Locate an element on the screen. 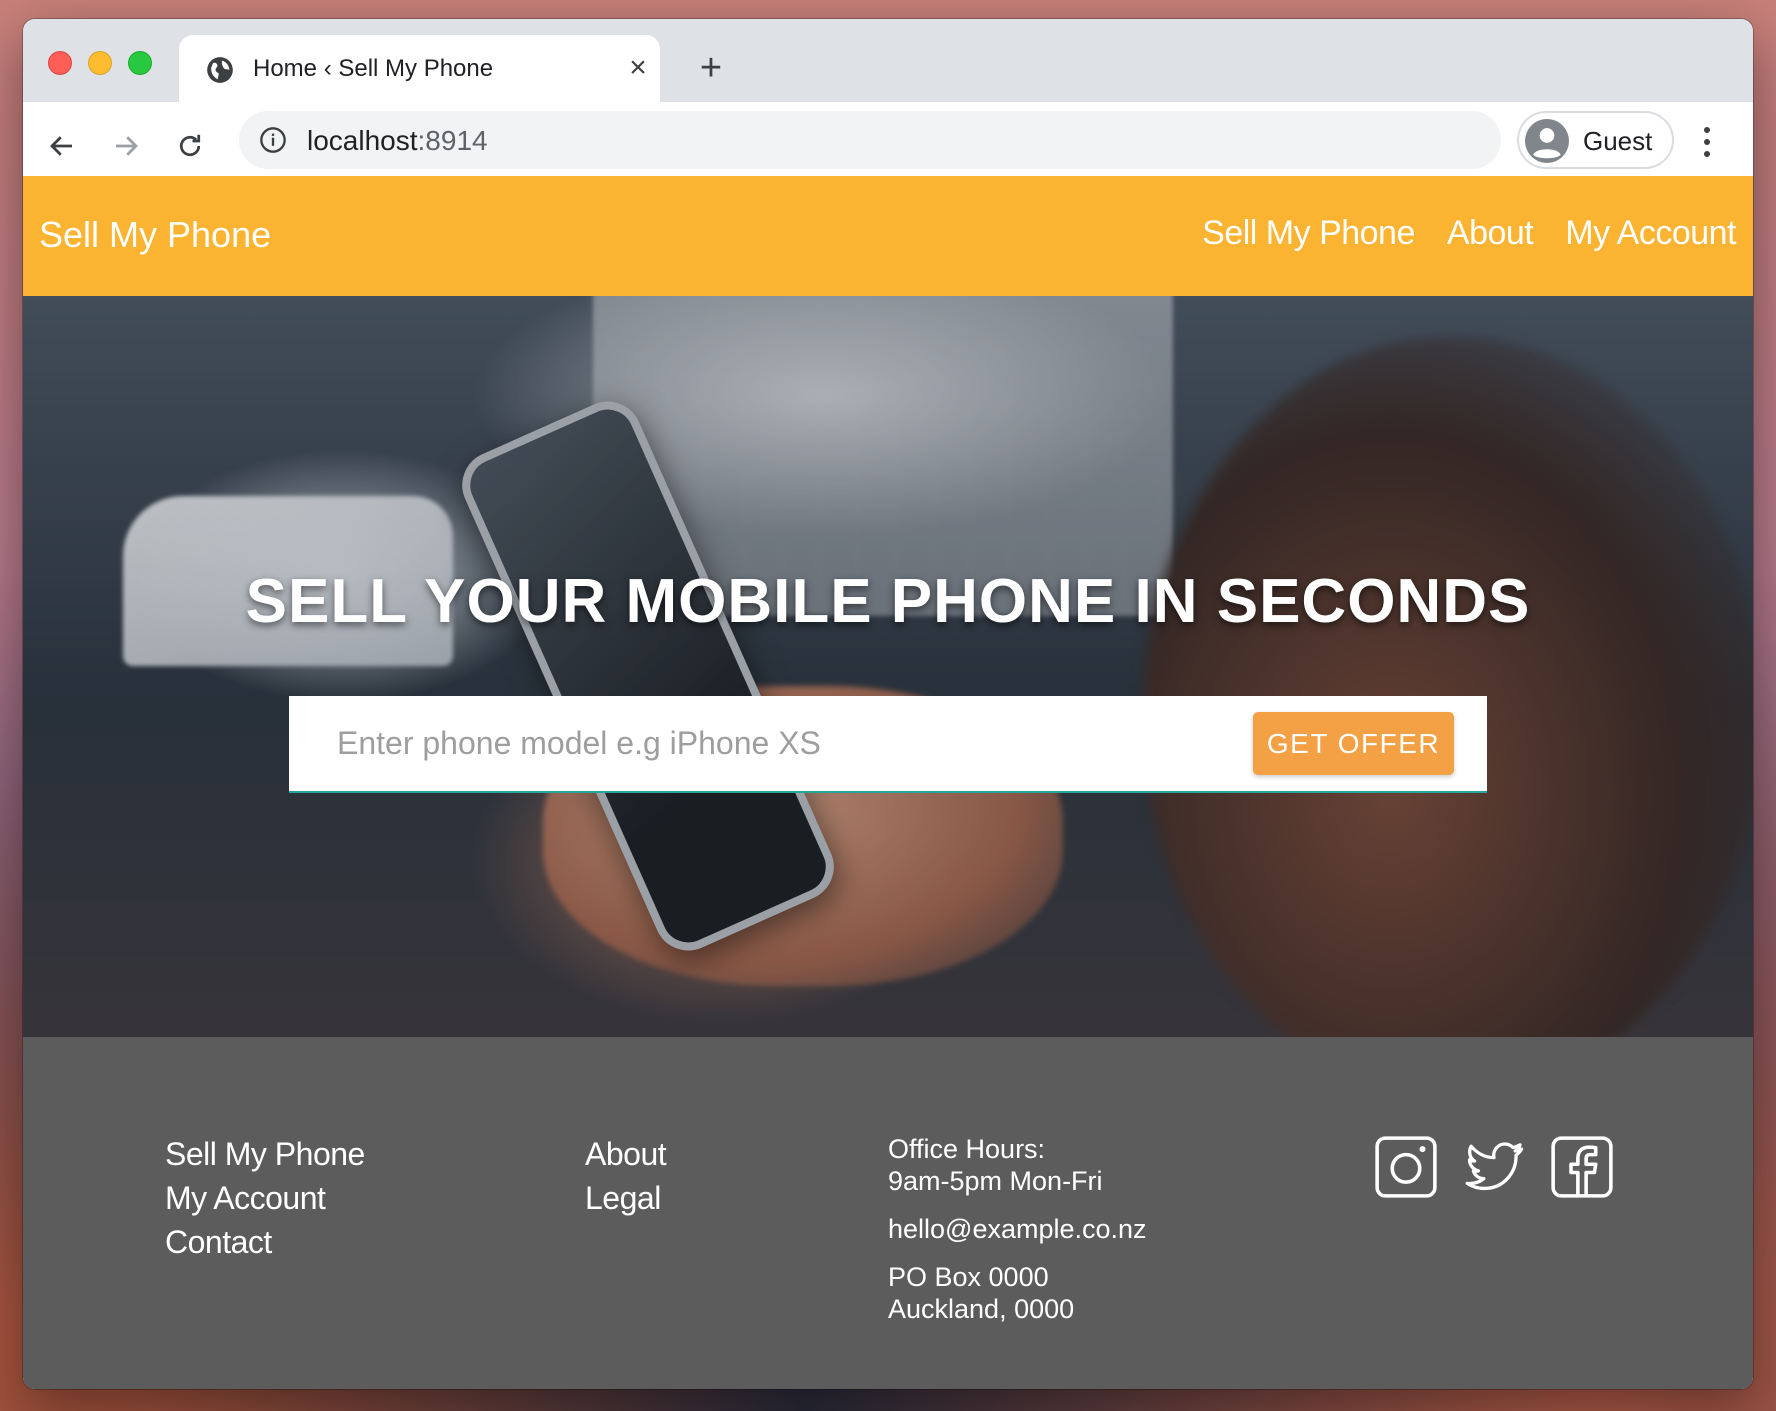 Image resolution: width=1776 pixels, height=1411 pixels. footer-link-my-account: My Account is located at coordinates (265, 1198).